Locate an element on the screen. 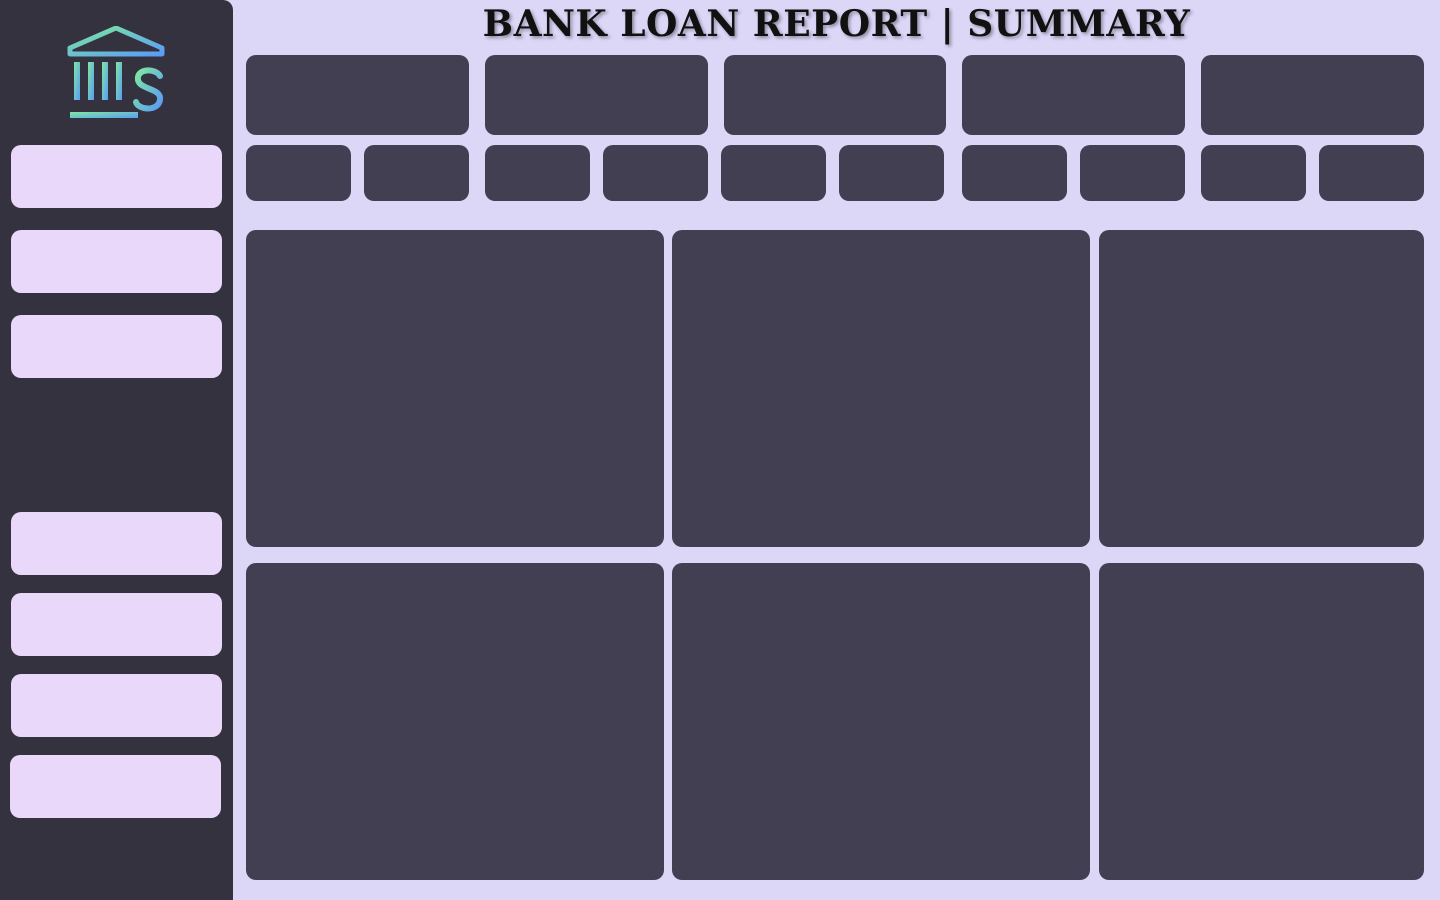 This screenshot has width=1440, height=900. bank-dollar-icon is located at coordinates (116, 73).